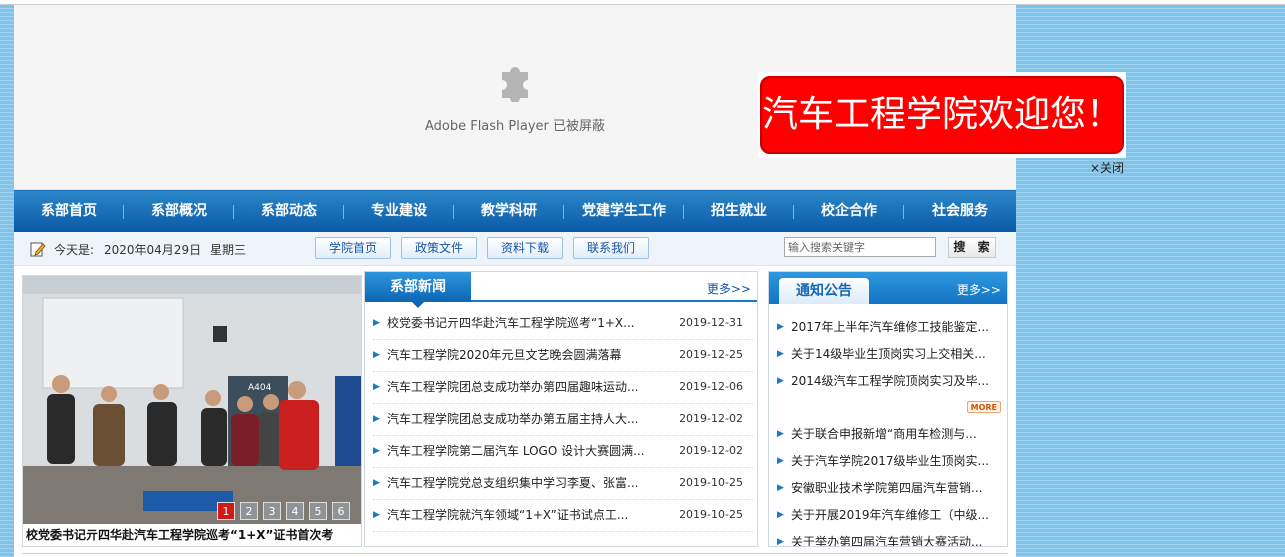 This screenshot has width=1285, height=557. What do you see at coordinates (283, 511) in the screenshot?
I see `slider-pagination: 1 2 3 4 5 6` at bounding box center [283, 511].